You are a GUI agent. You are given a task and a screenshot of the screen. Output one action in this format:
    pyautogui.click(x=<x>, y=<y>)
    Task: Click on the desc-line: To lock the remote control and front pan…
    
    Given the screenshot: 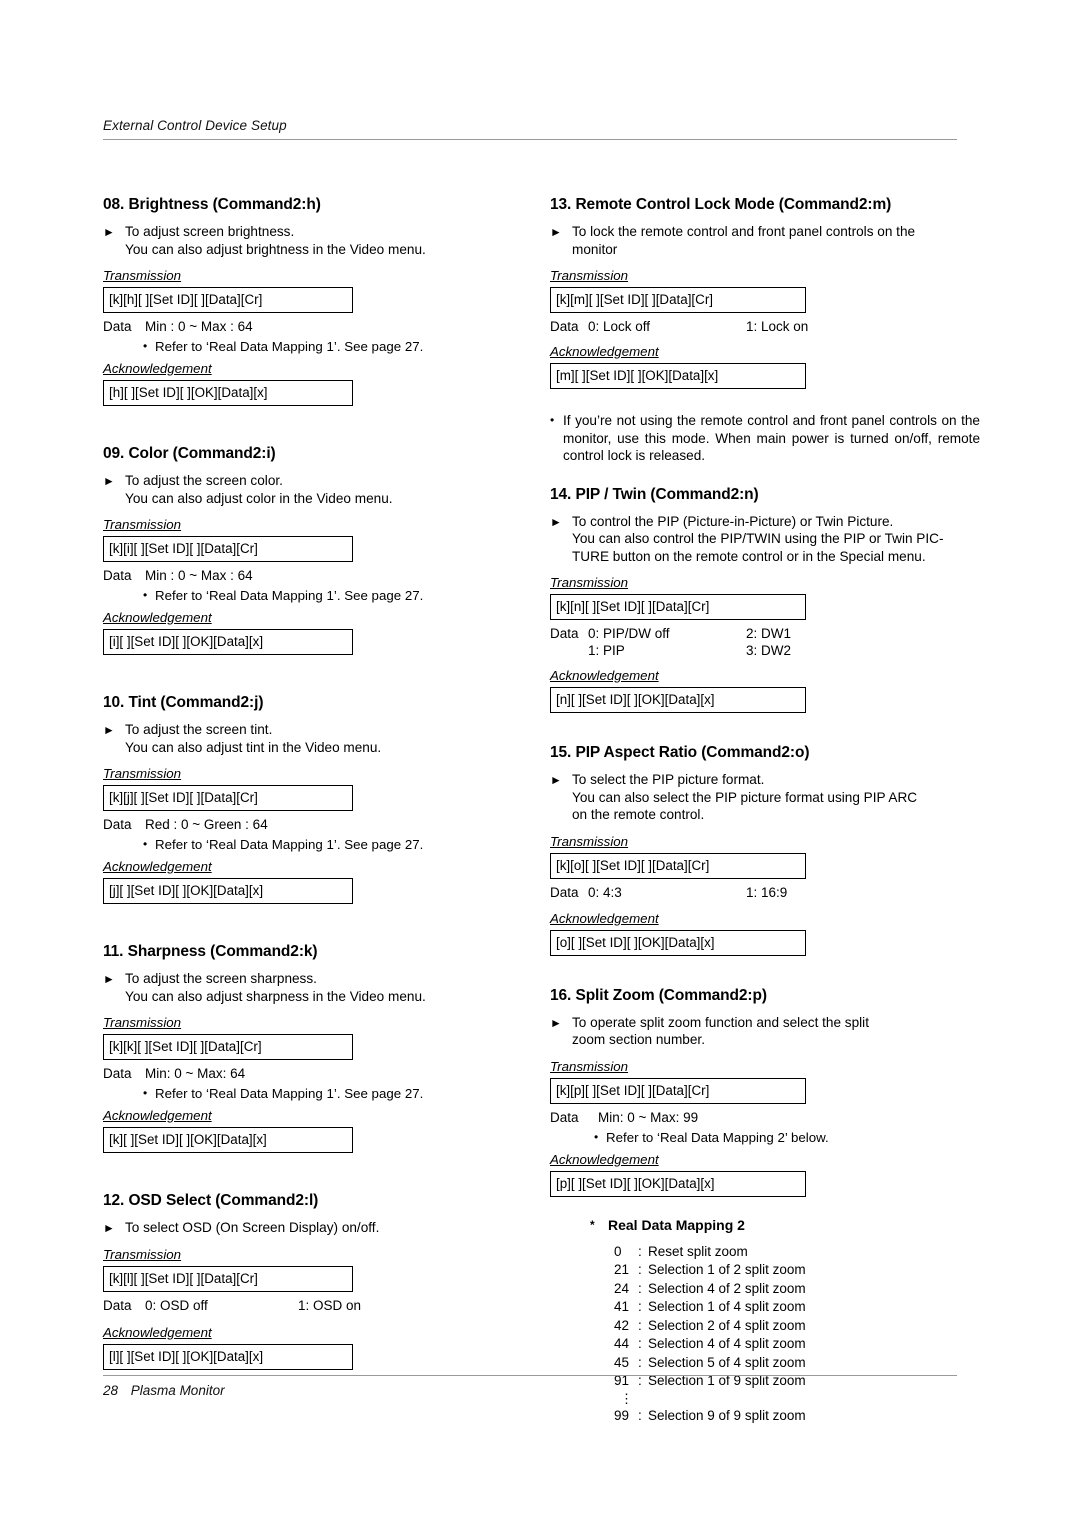 What is the action you would take?
    pyautogui.click(x=744, y=231)
    